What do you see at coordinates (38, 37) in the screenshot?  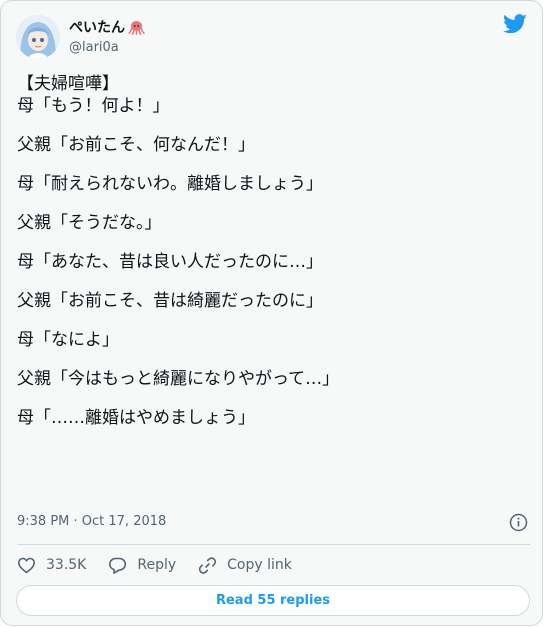 I see `avatar` at bounding box center [38, 37].